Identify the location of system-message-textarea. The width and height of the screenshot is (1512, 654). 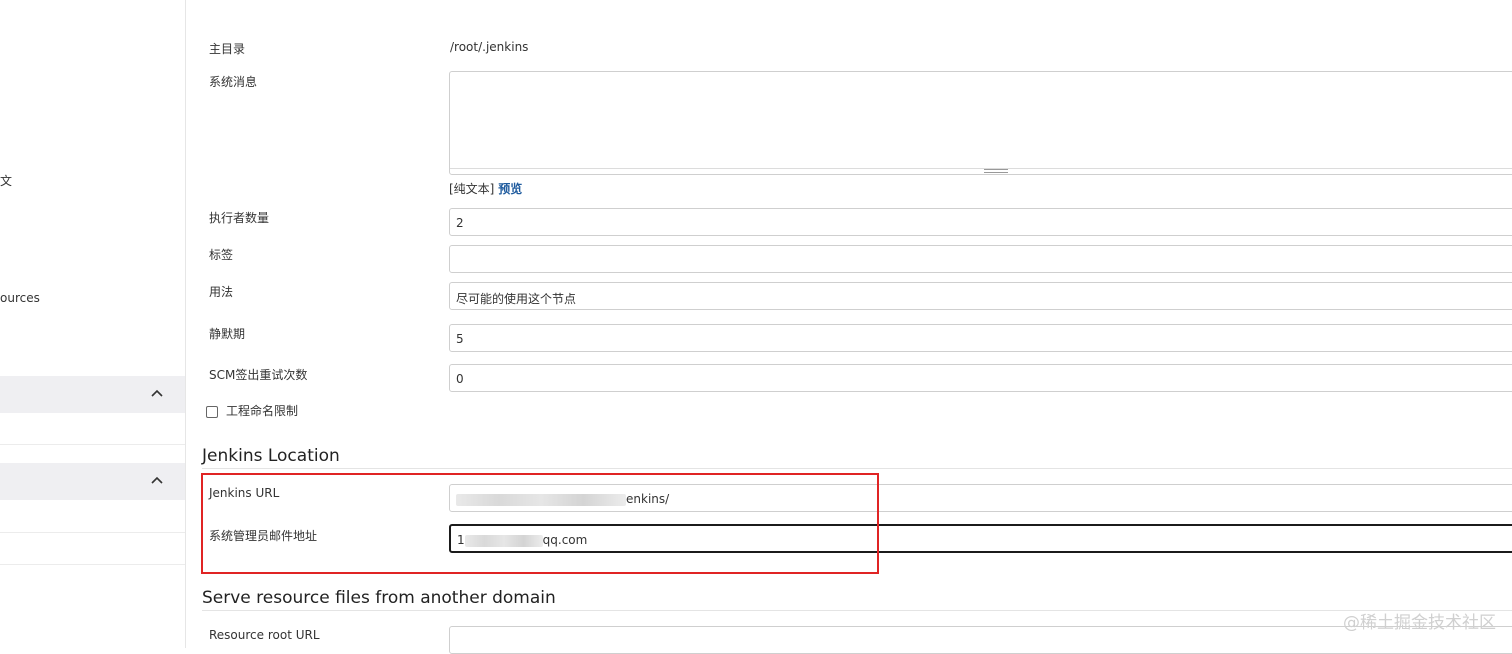
(980, 123).